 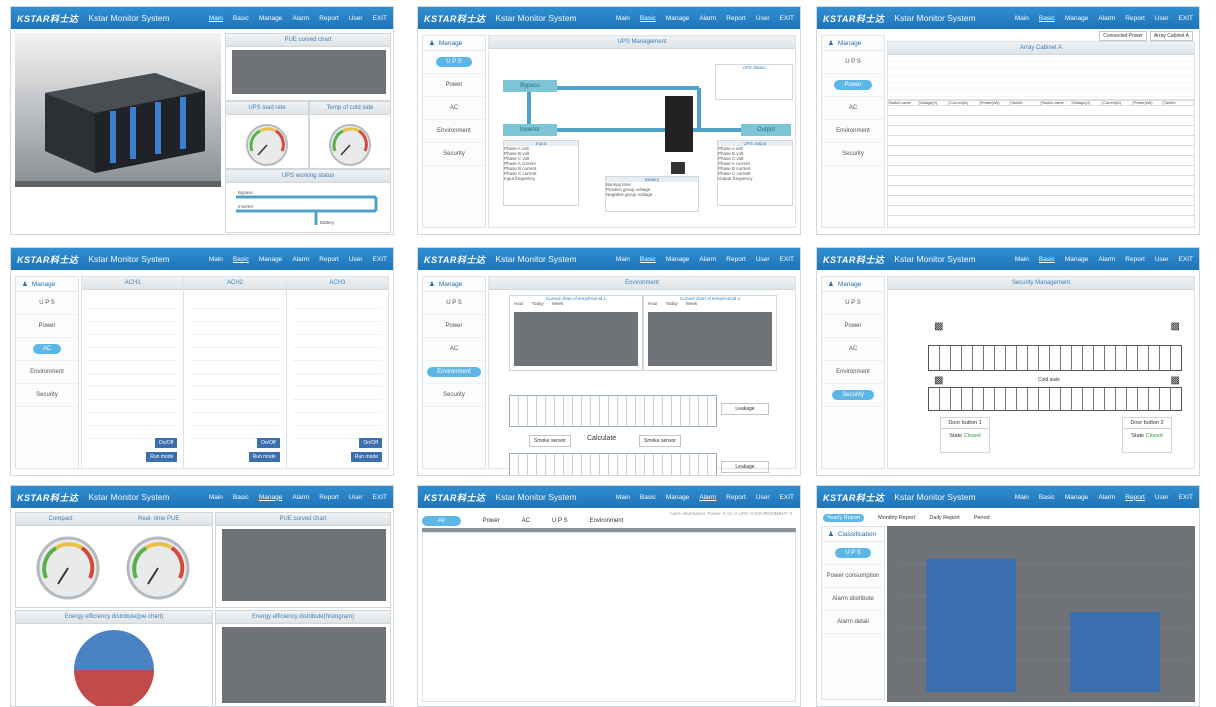 I want to click on tab-connected-power: Connected Power, so click(x=1123, y=36).